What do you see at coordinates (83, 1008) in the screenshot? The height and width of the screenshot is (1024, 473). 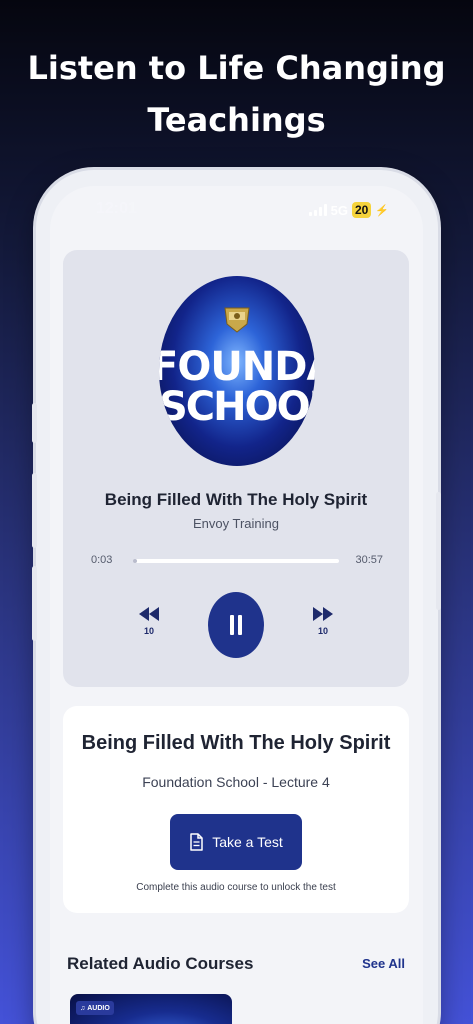 I see `music-note-icon: ♫` at bounding box center [83, 1008].